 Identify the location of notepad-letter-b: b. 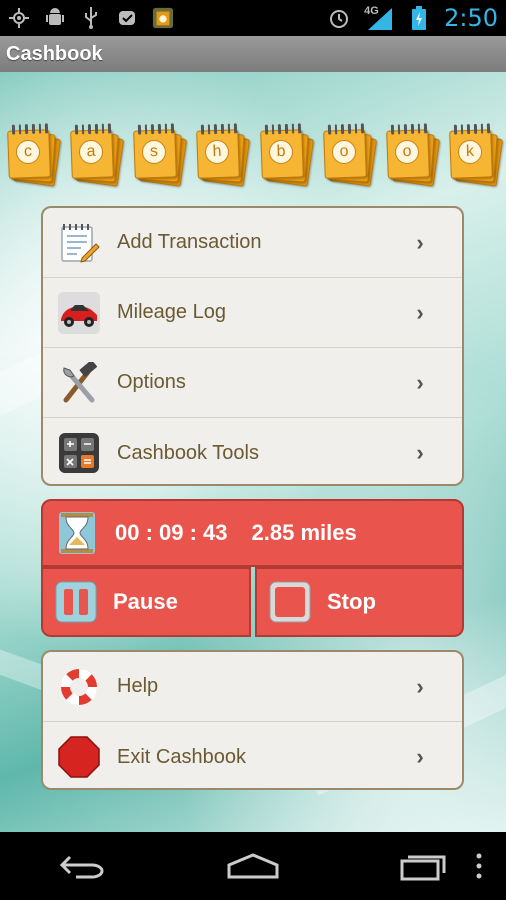
(286, 155).